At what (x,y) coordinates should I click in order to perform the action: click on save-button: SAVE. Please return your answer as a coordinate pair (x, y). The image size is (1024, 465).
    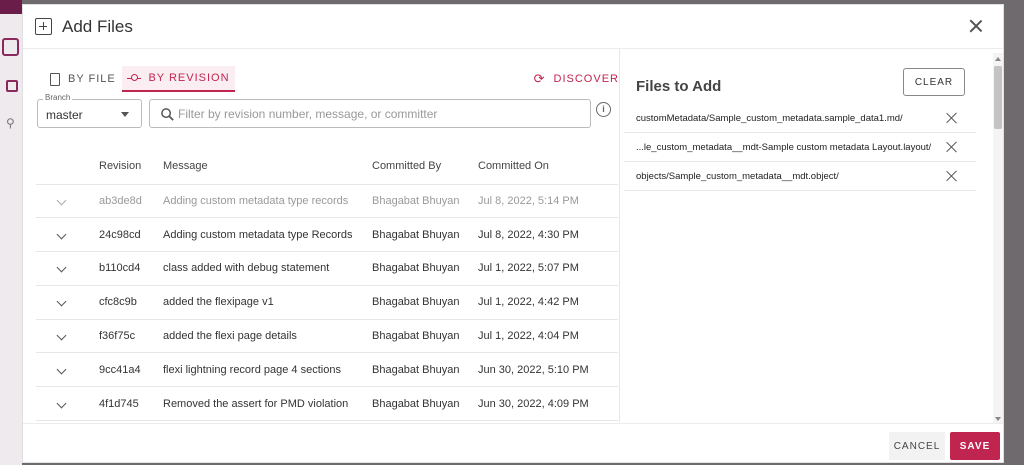
    Looking at the image, I should click on (975, 446).